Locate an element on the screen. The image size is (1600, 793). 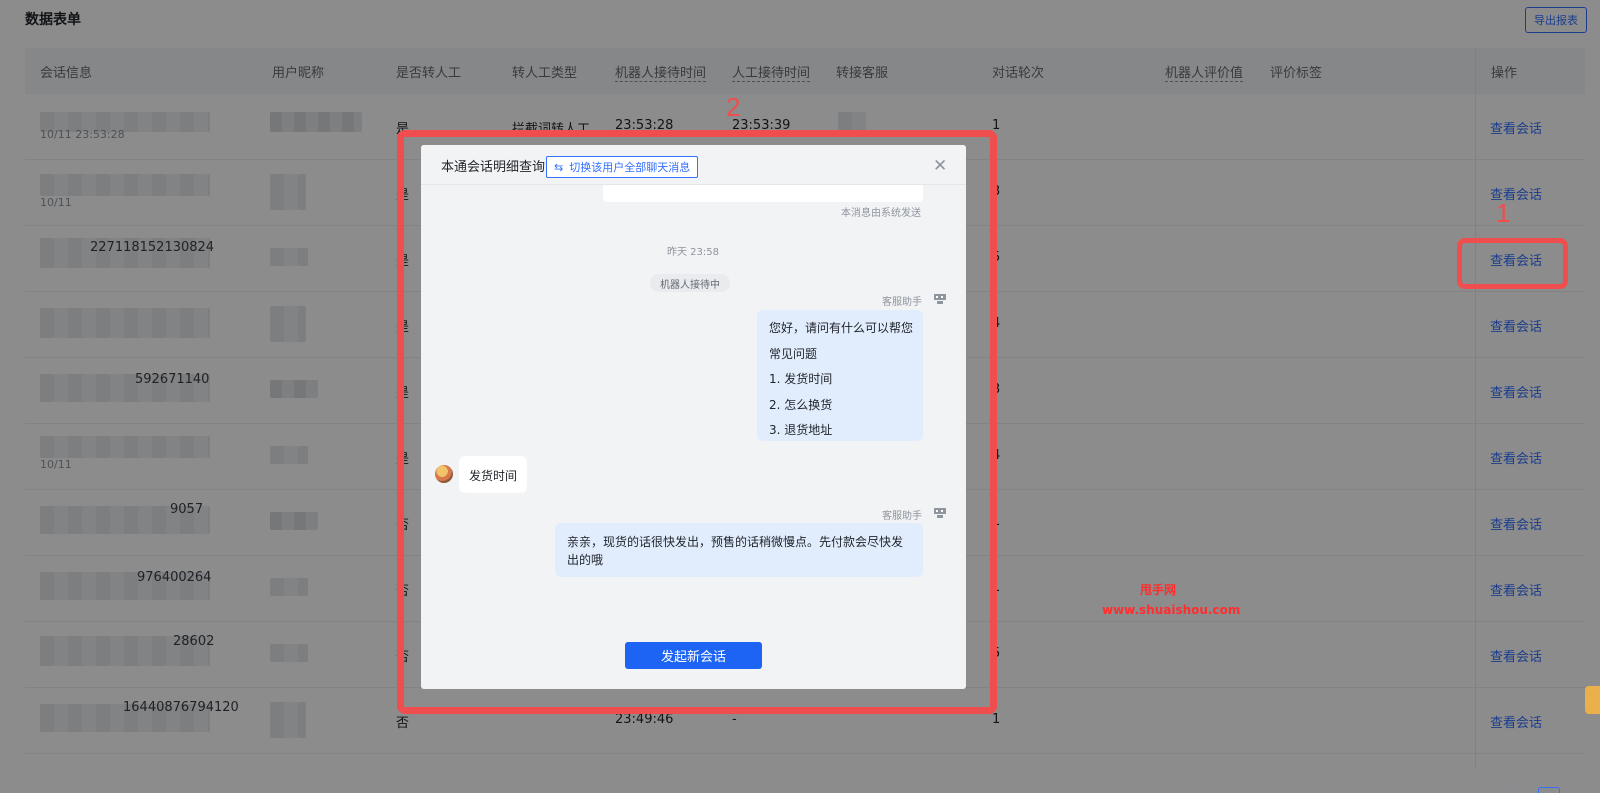
pagination-current is located at coordinates (1549, 790).